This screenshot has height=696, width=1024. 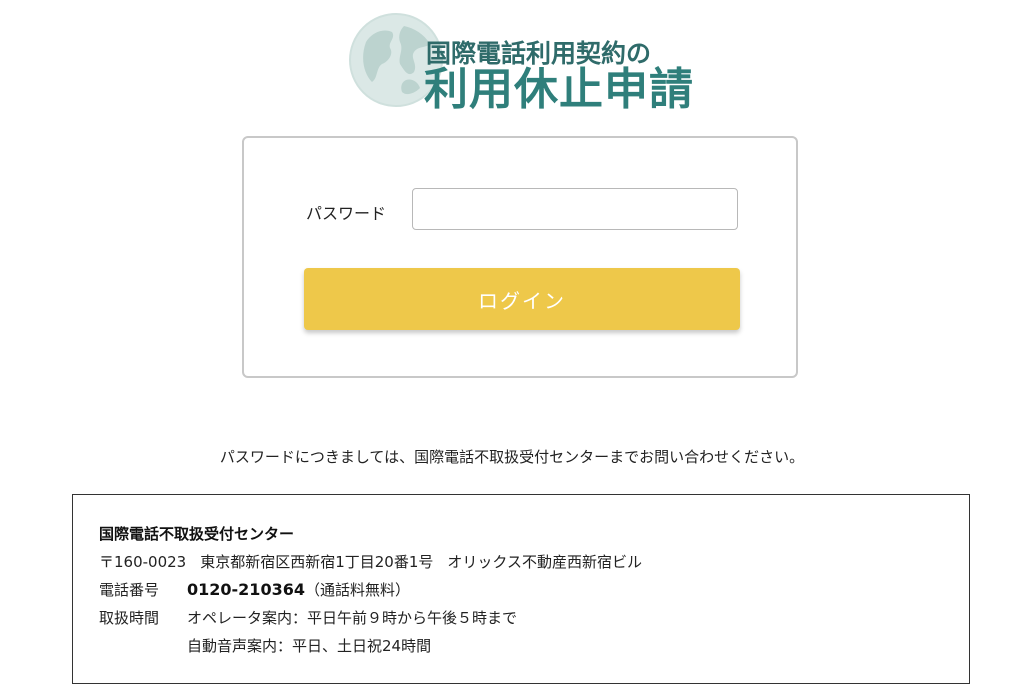 I want to click on contact-phone-line: 電話番号 0120-210364（通話料無料）, so click(x=254, y=589).